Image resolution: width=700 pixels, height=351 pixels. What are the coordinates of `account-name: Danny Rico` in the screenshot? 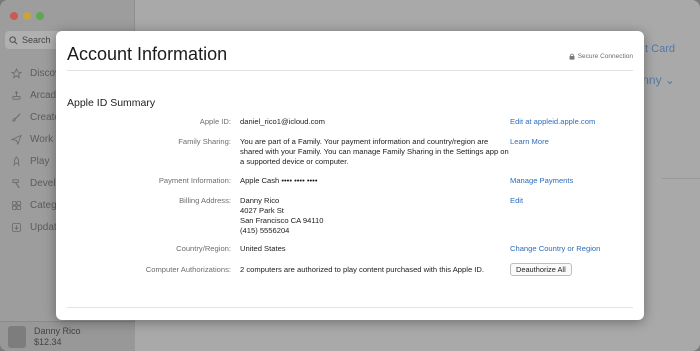 It's located at (57, 330).